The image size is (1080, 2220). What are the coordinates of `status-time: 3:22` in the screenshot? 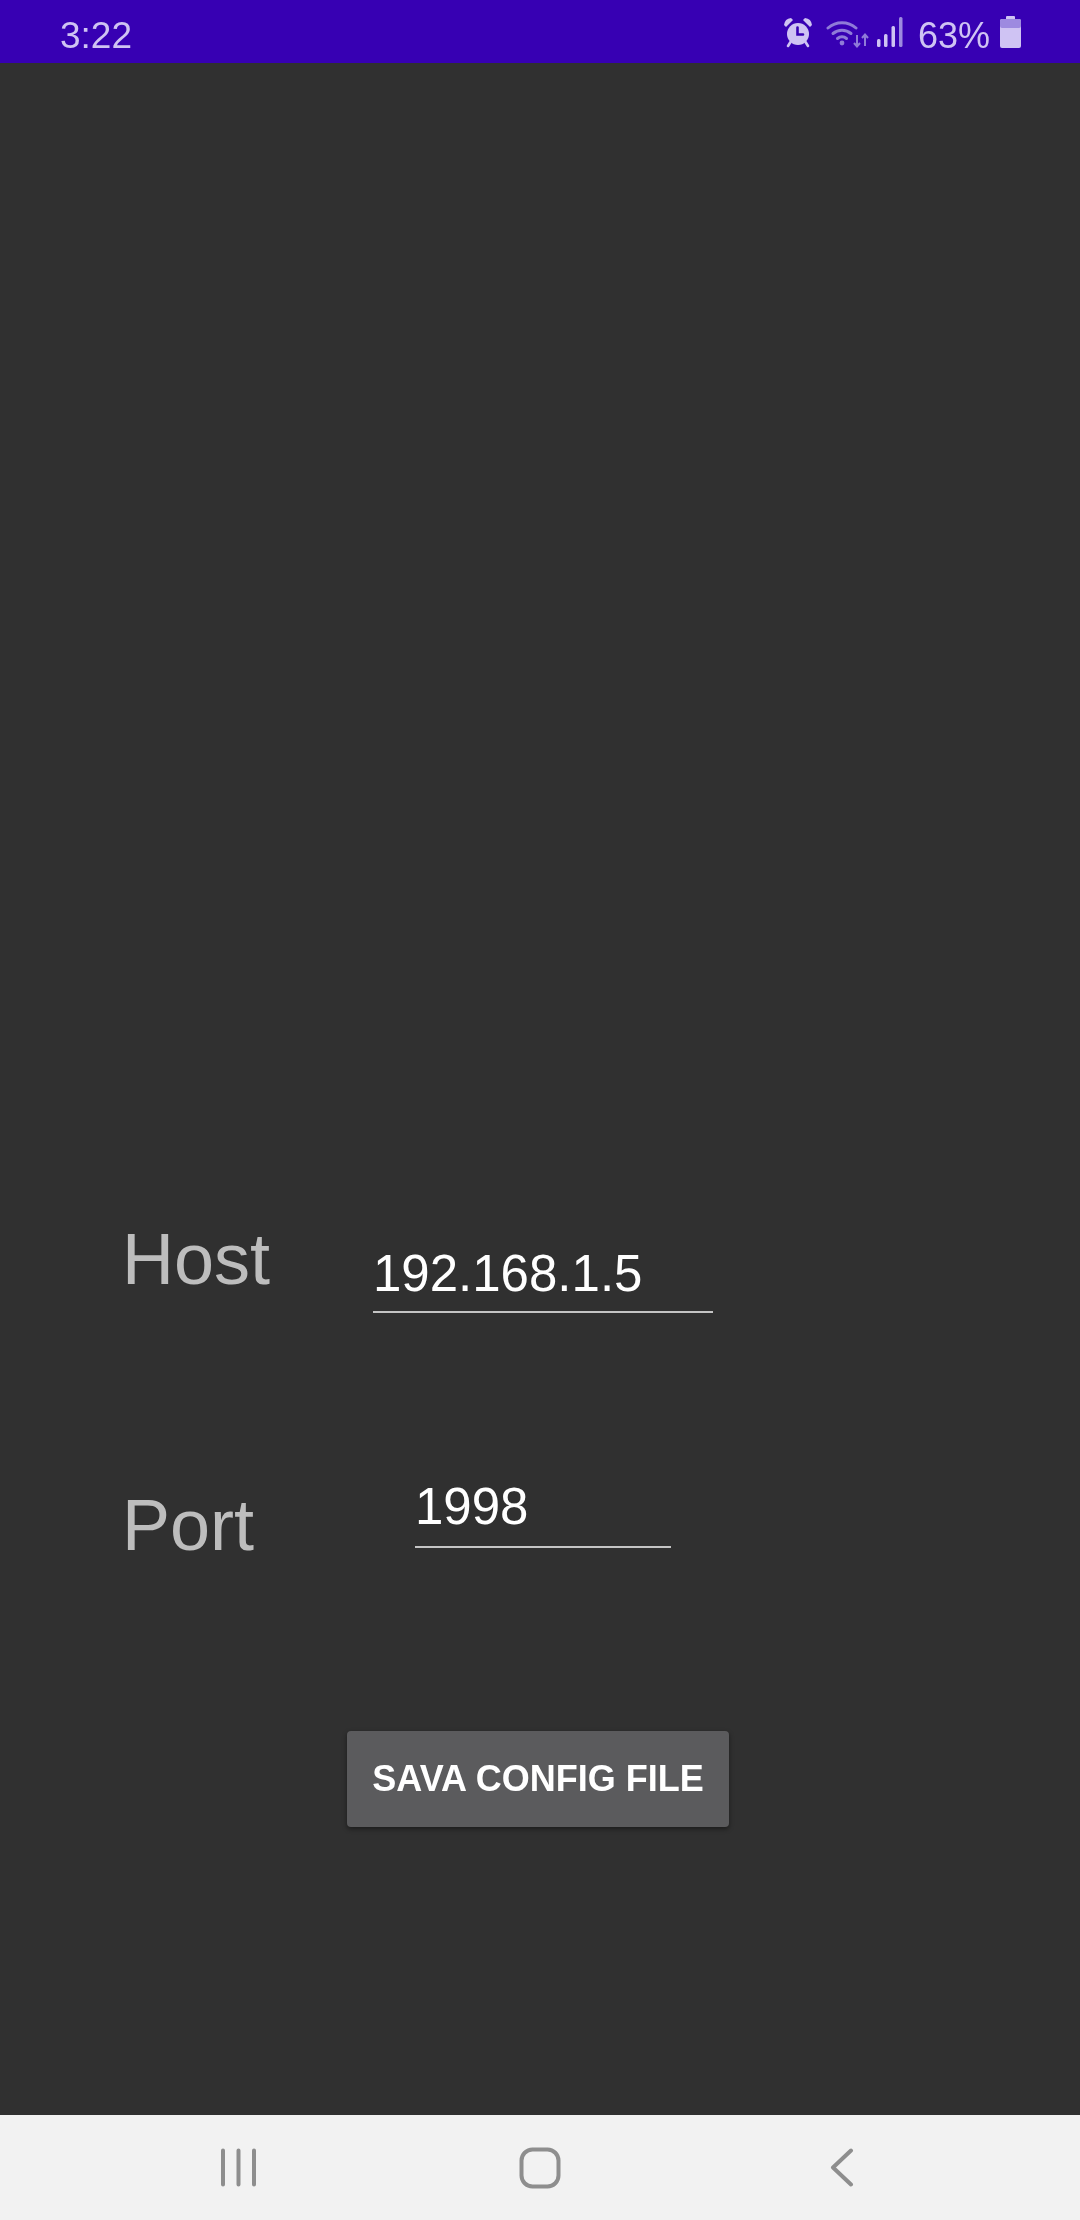 It's located at (96, 35).